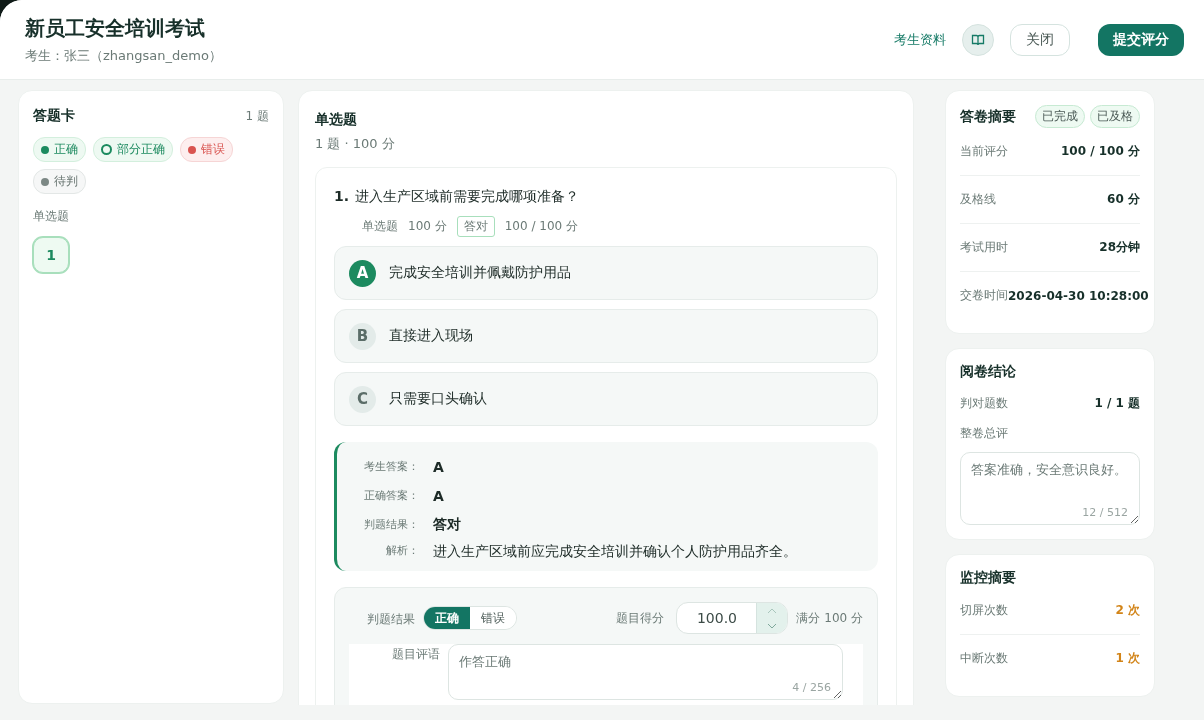 Image resolution: width=1204 pixels, height=720 pixels. I want to click on summary-value: 28分钟, so click(1119, 247).